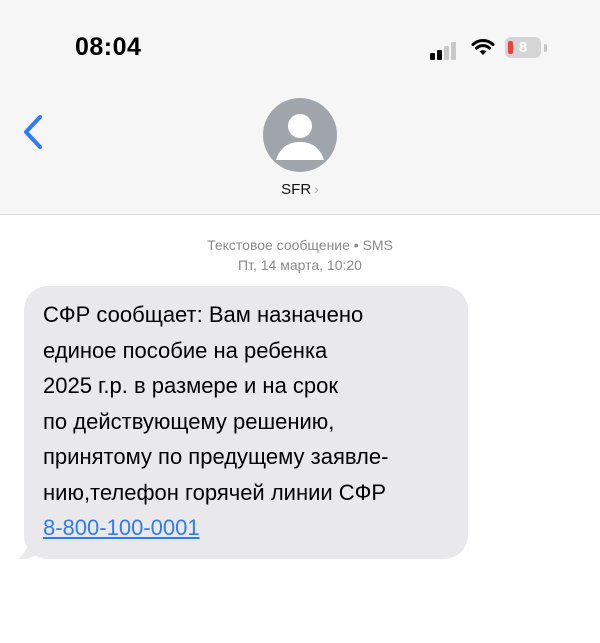  Describe the element at coordinates (545, 48) in the screenshot. I see `battery-tip` at that location.